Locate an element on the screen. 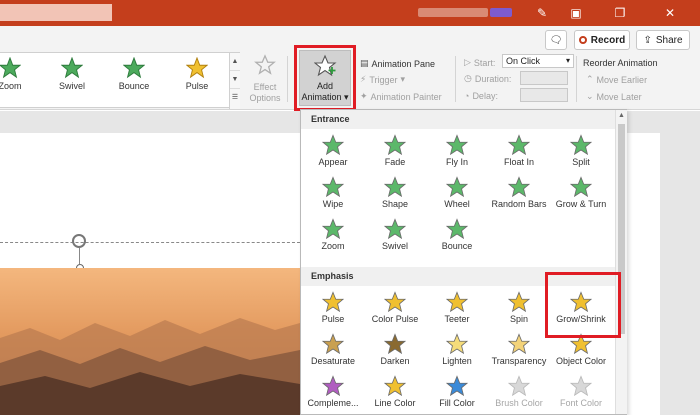 This screenshot has height=415, width=700. animation-color-pulse: Color Pulse is located at coordinates (395, 308).